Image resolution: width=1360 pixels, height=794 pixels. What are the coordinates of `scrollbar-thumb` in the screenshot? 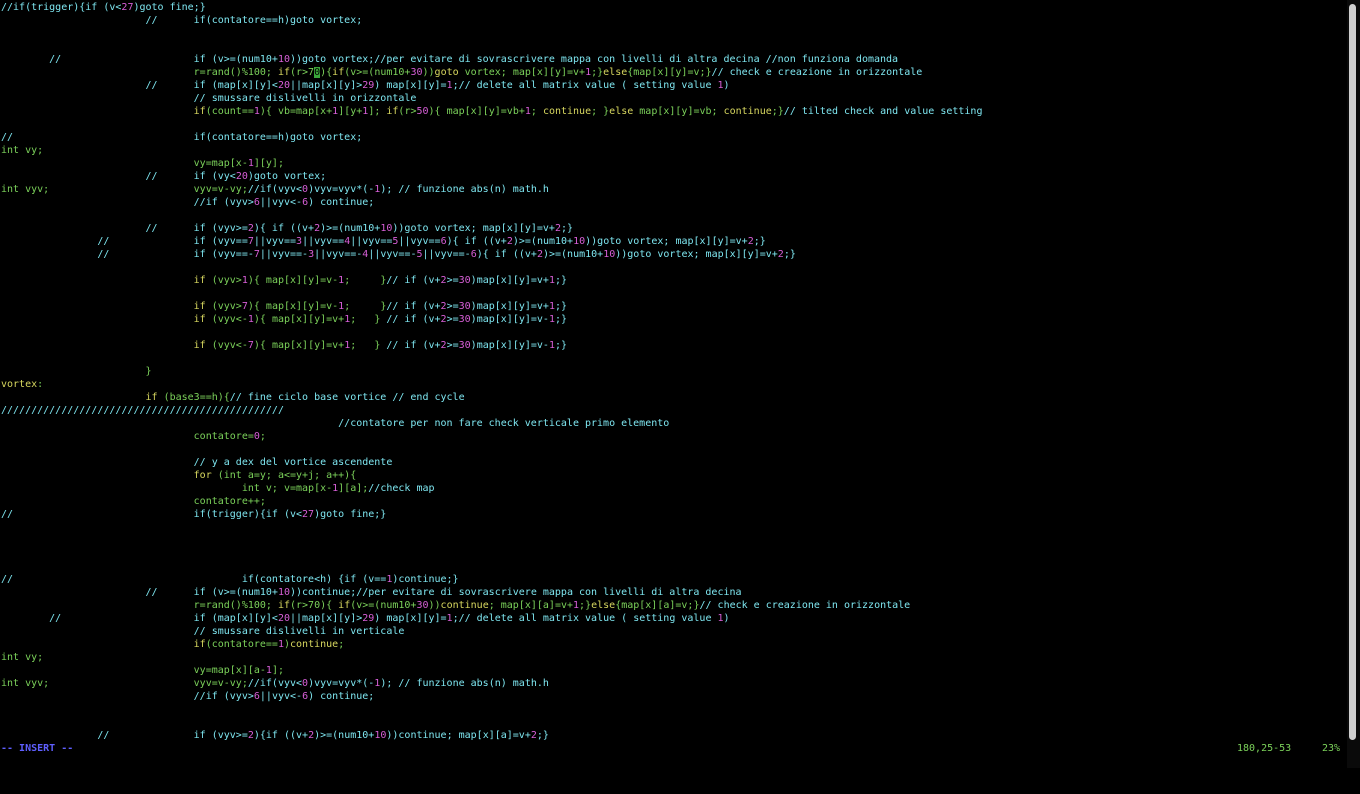 It's located at (1352, 372).